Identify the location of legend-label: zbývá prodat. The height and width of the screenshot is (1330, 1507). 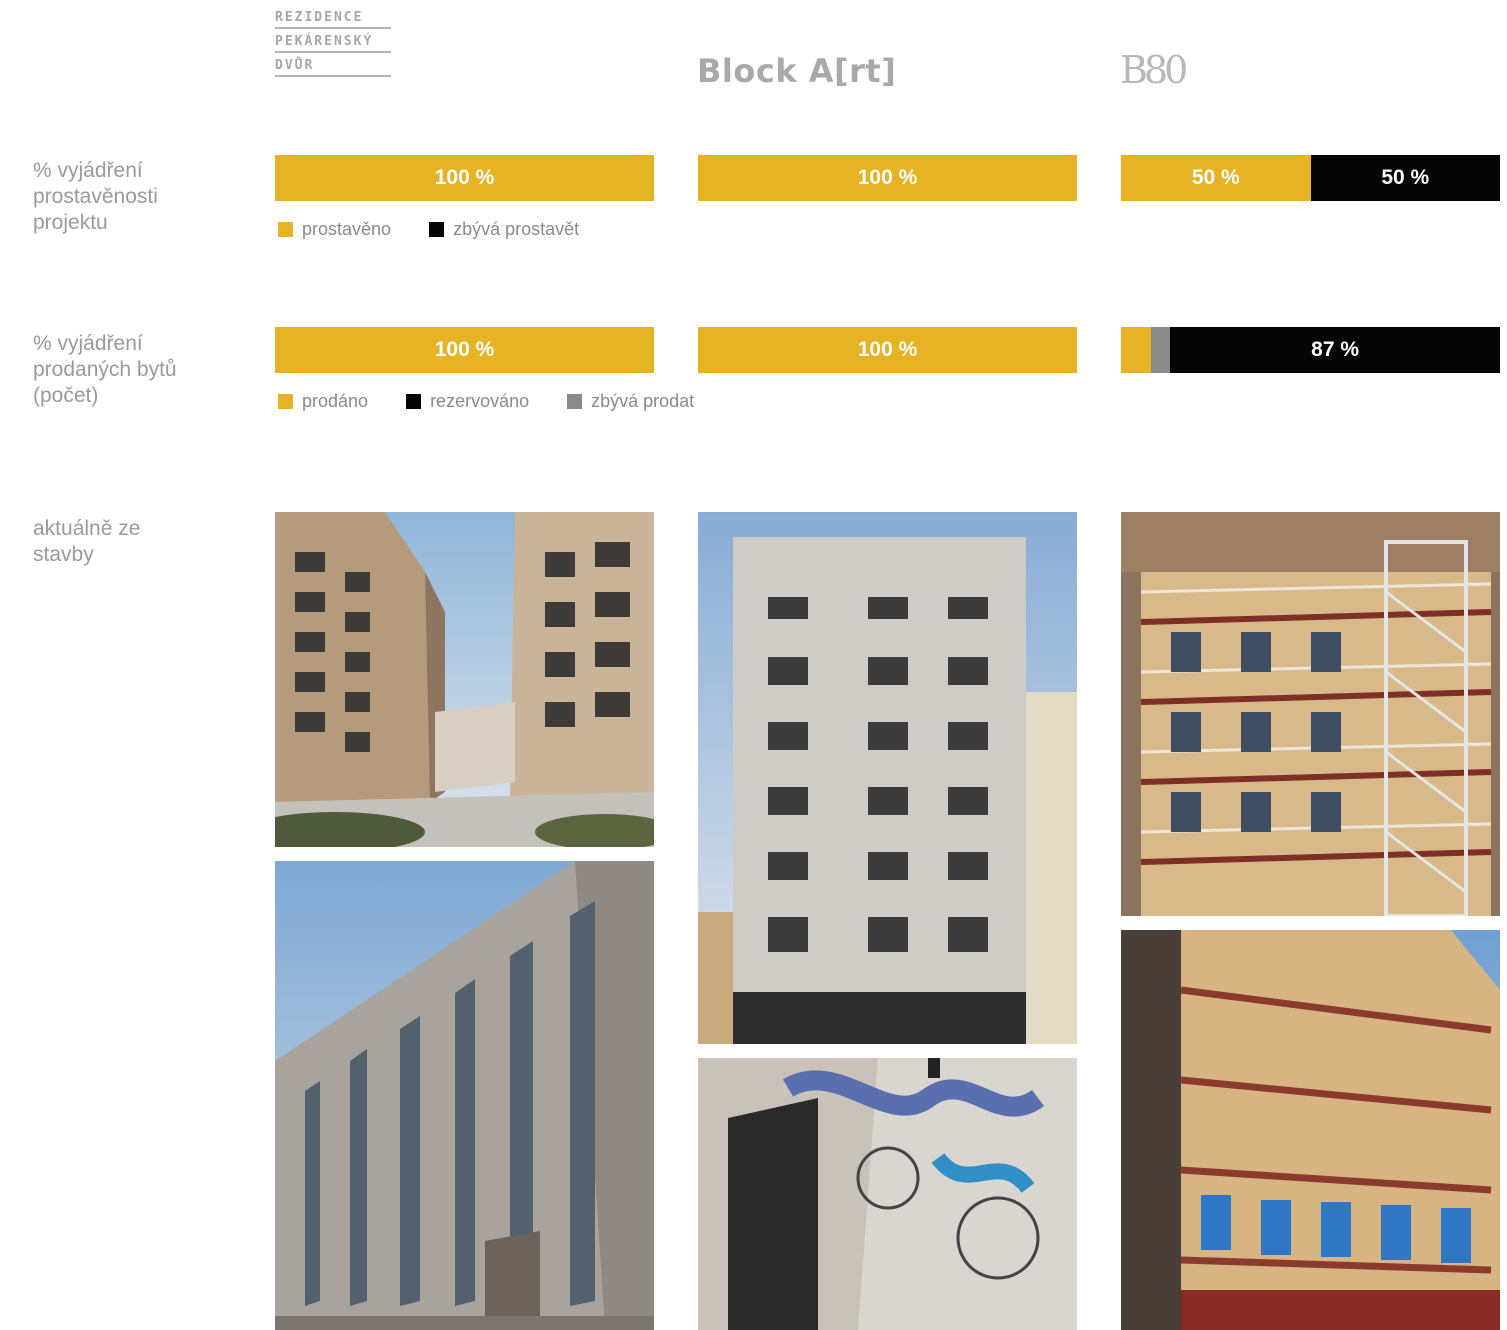
(643, 401).